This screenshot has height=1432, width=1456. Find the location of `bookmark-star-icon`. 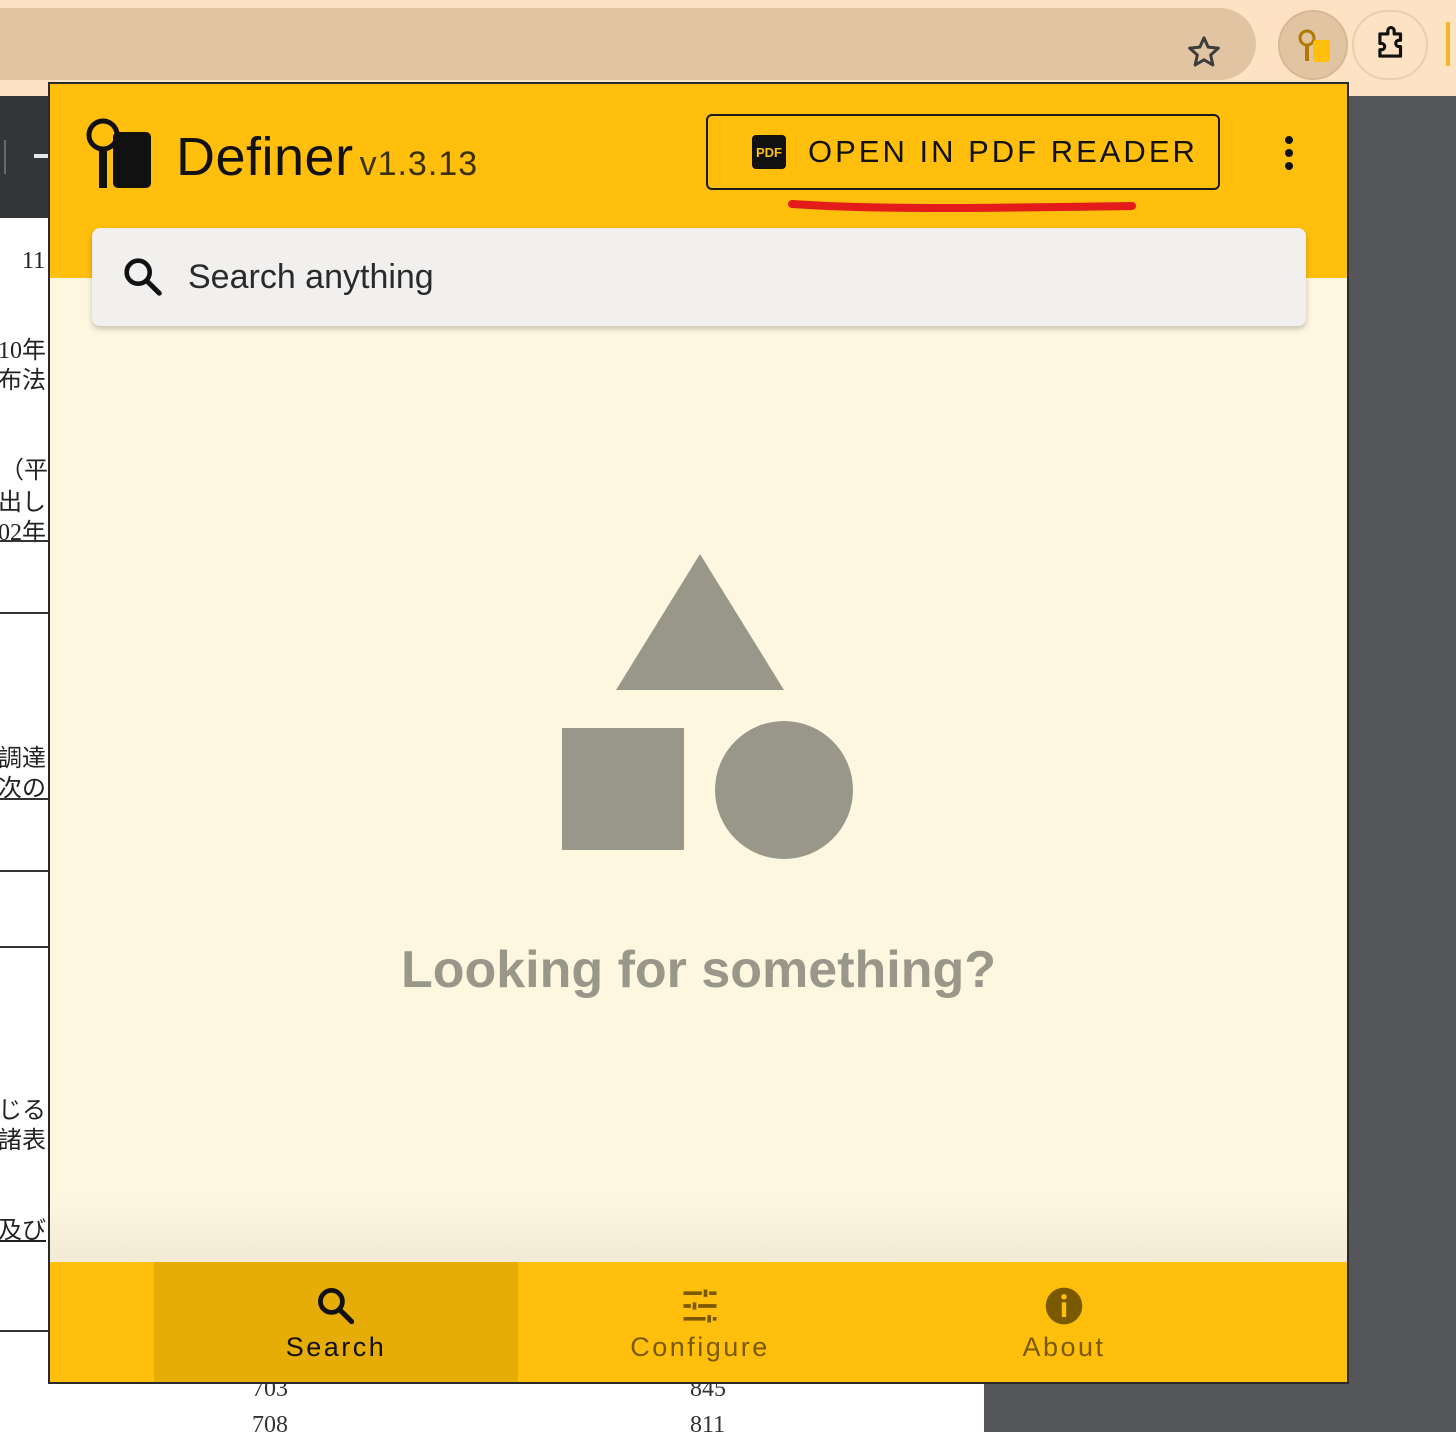

bookmark-star-icon is located at coordinates (1204, 52).